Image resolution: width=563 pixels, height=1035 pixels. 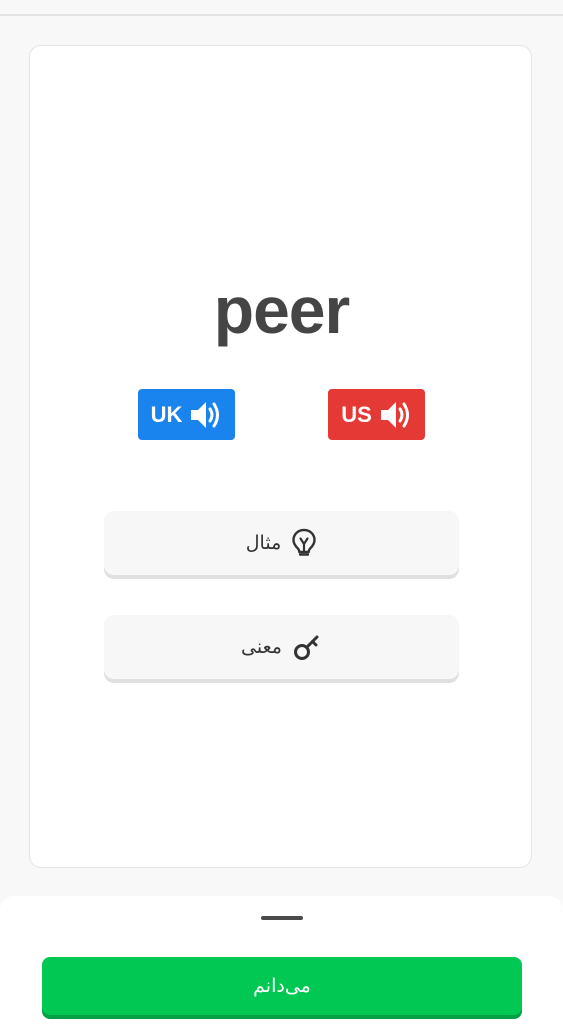 What do you see at coordinates (166, 414) in the screenshot?
I see `uk-label: UK` at bounding box center [166, 414].